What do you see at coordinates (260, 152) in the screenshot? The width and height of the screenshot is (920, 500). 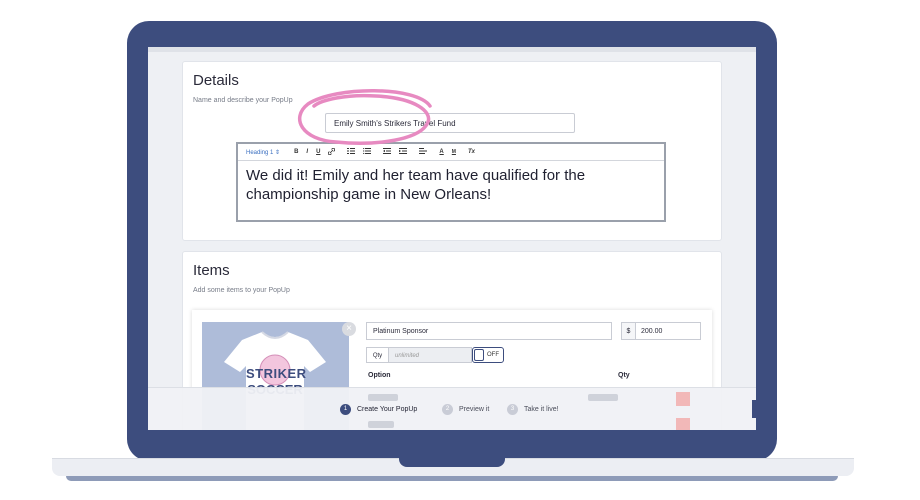 I see `heading-select-label: Heading 1` at bounding box center [260, 152].